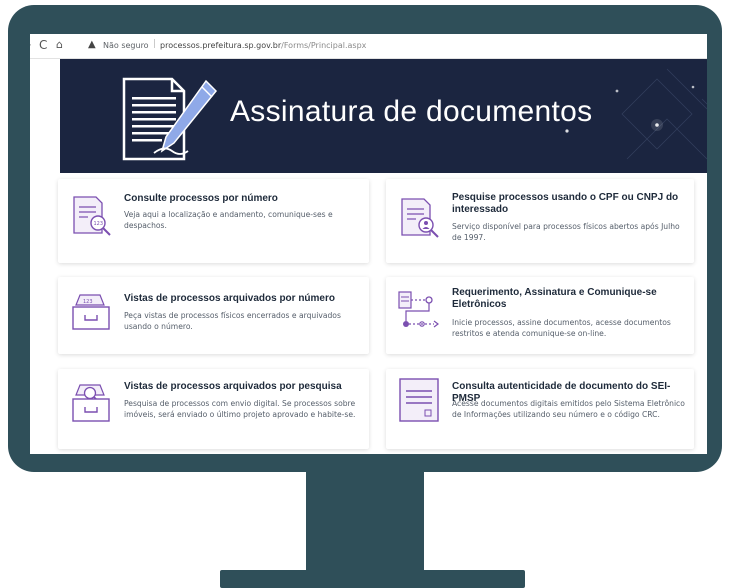  What do you see at coordinates (91, 312) in the screenshot?
I see `archive-box-icon: 123` at bounding box center [91, 312].